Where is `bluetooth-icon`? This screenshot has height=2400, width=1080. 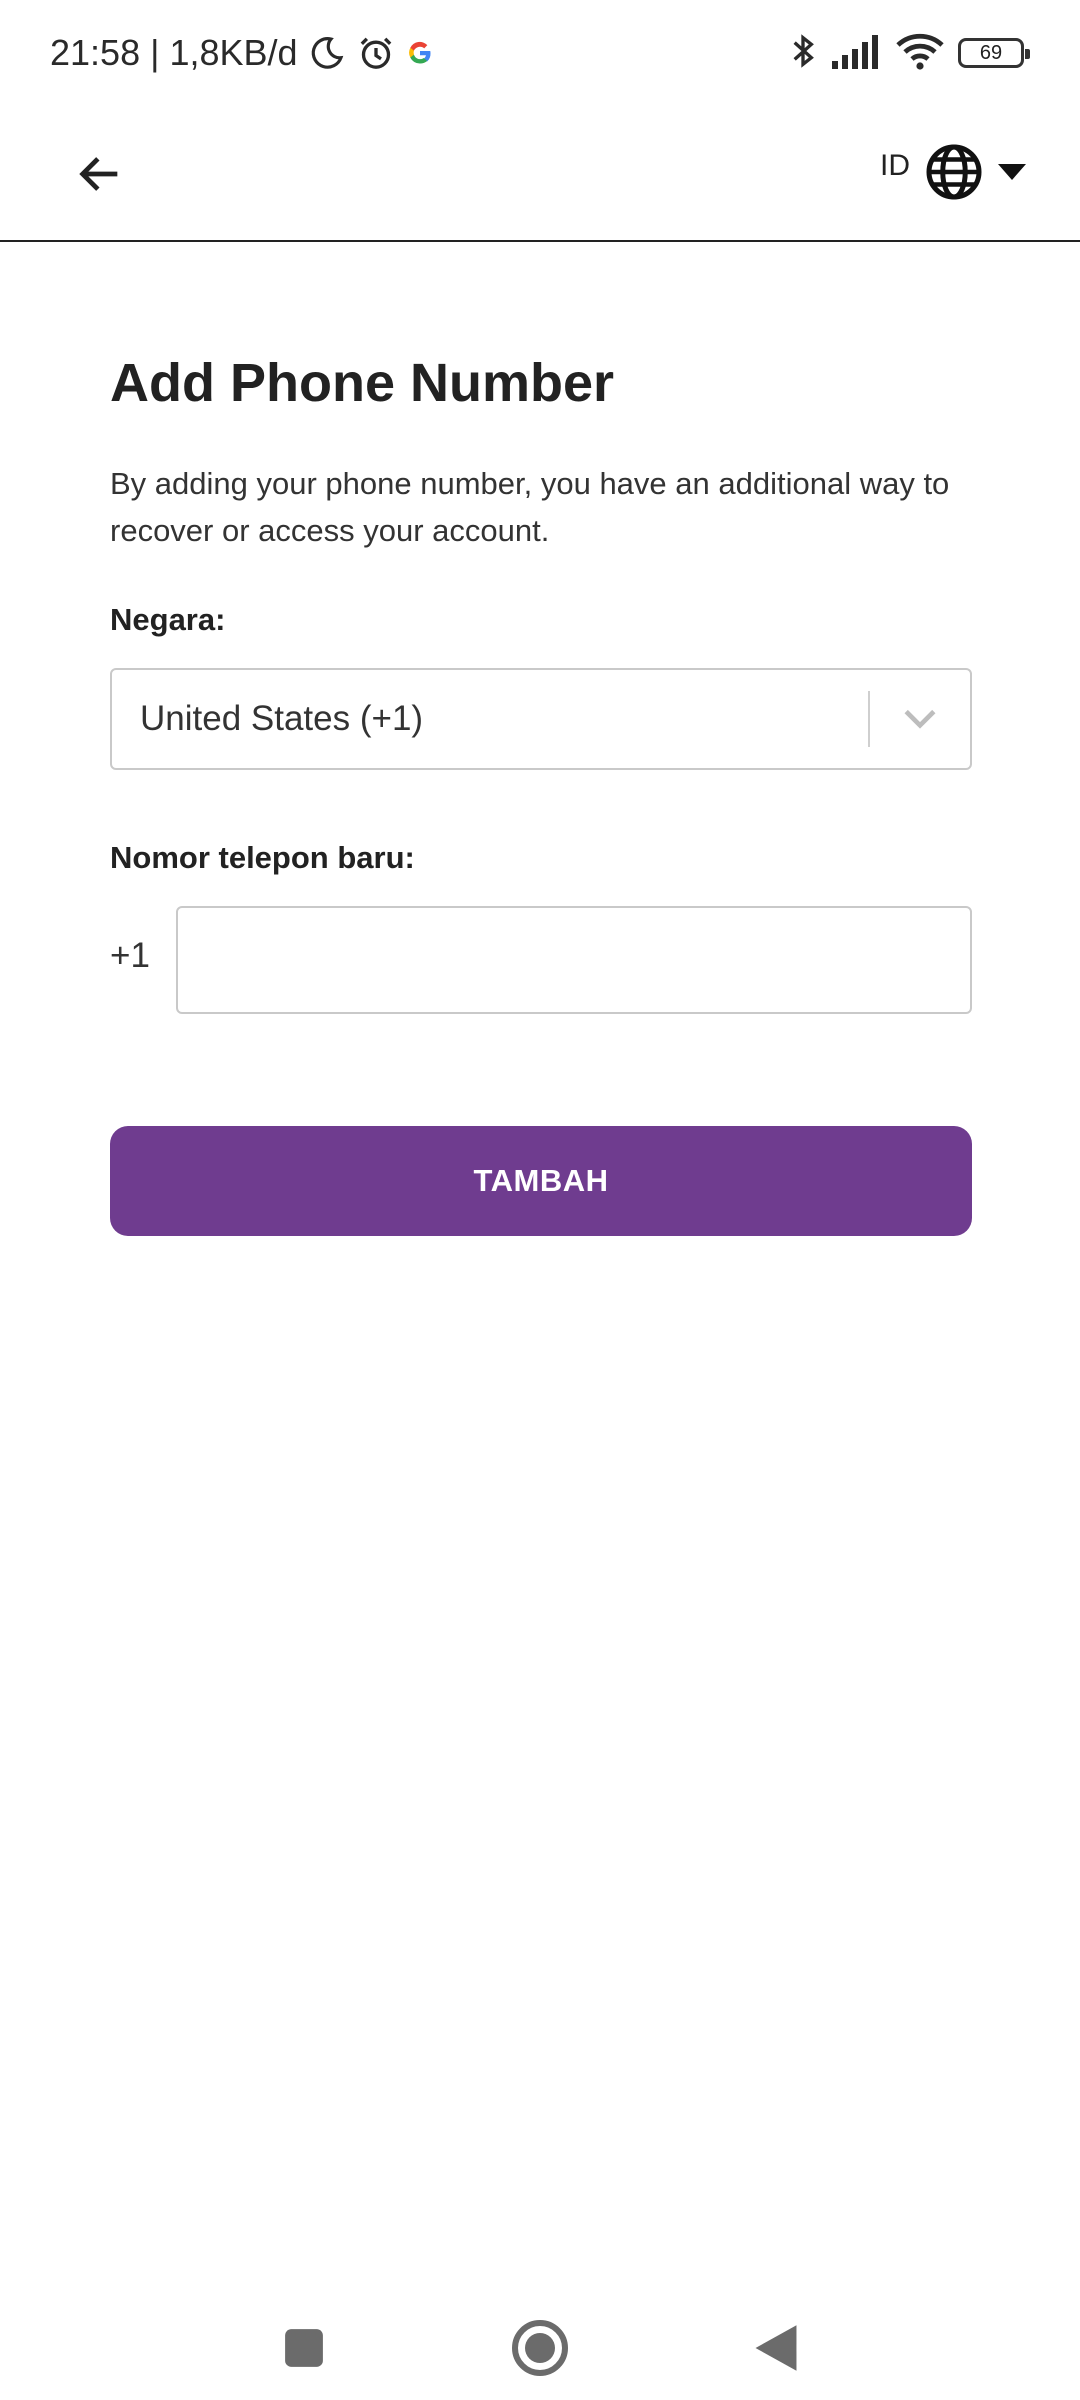
bluetooth-icon is located at coordinates (803, 53).